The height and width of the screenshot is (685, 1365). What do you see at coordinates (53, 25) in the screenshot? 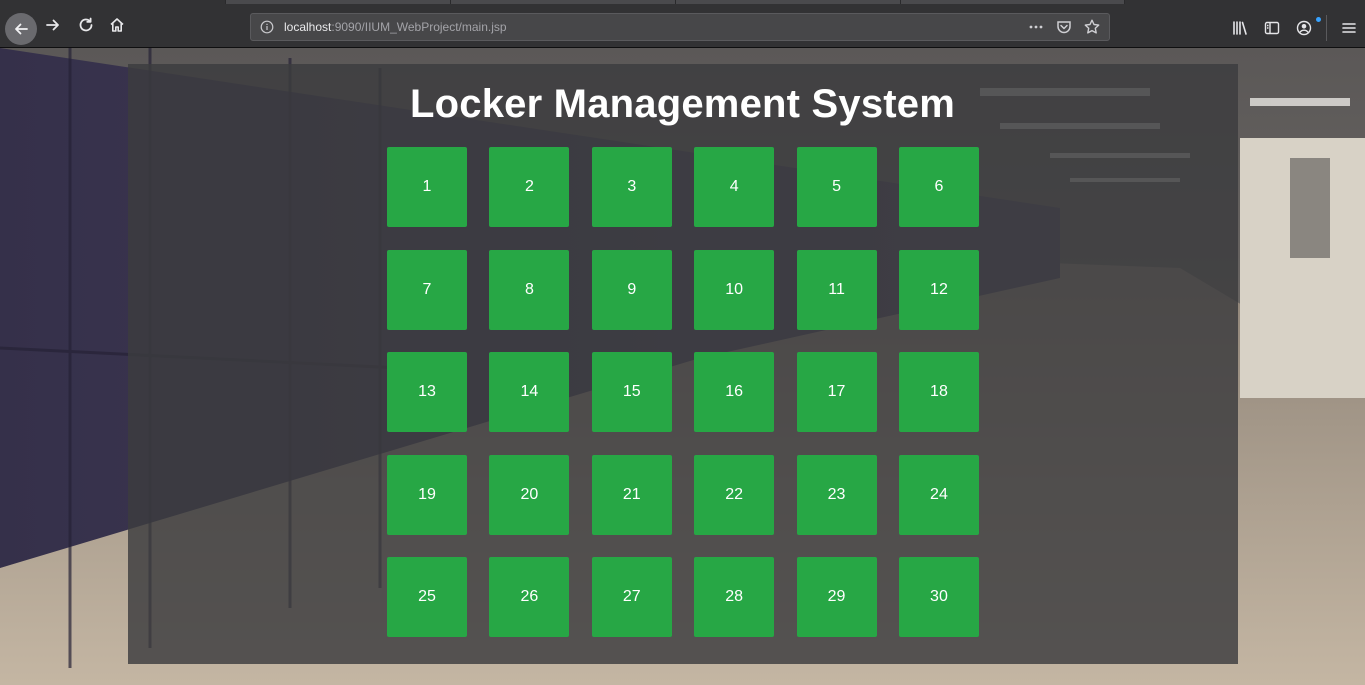
I see `forward-arrow-icon` at bounding box center [53, 25].